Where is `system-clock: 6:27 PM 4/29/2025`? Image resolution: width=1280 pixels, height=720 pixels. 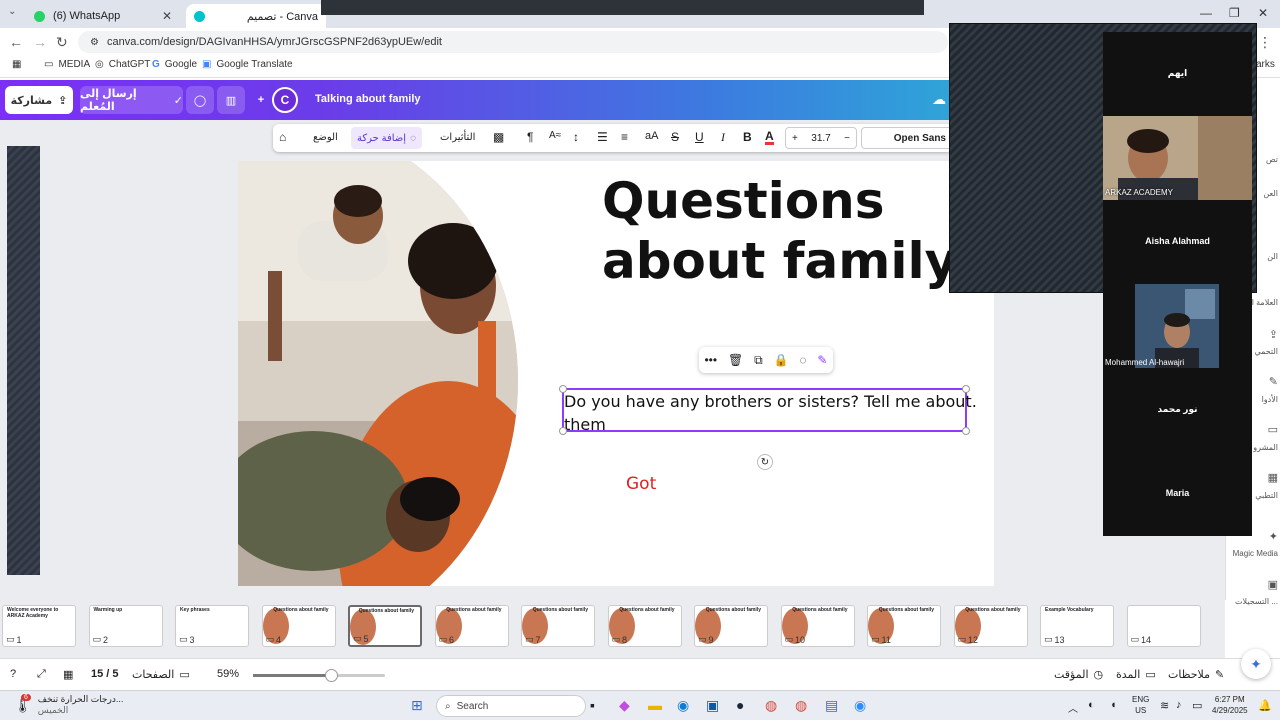 system-clock: 6:27 PM 4/29/2025 is located at coordinates (1230, 705).